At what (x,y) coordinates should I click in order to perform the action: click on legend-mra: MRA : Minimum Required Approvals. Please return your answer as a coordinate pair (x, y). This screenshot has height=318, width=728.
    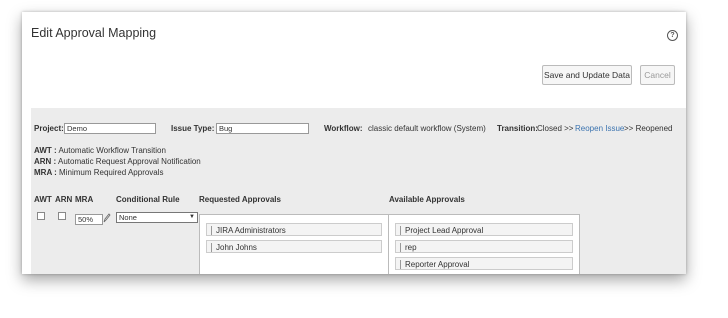
    Looking at the image, I should click on (99, 172).